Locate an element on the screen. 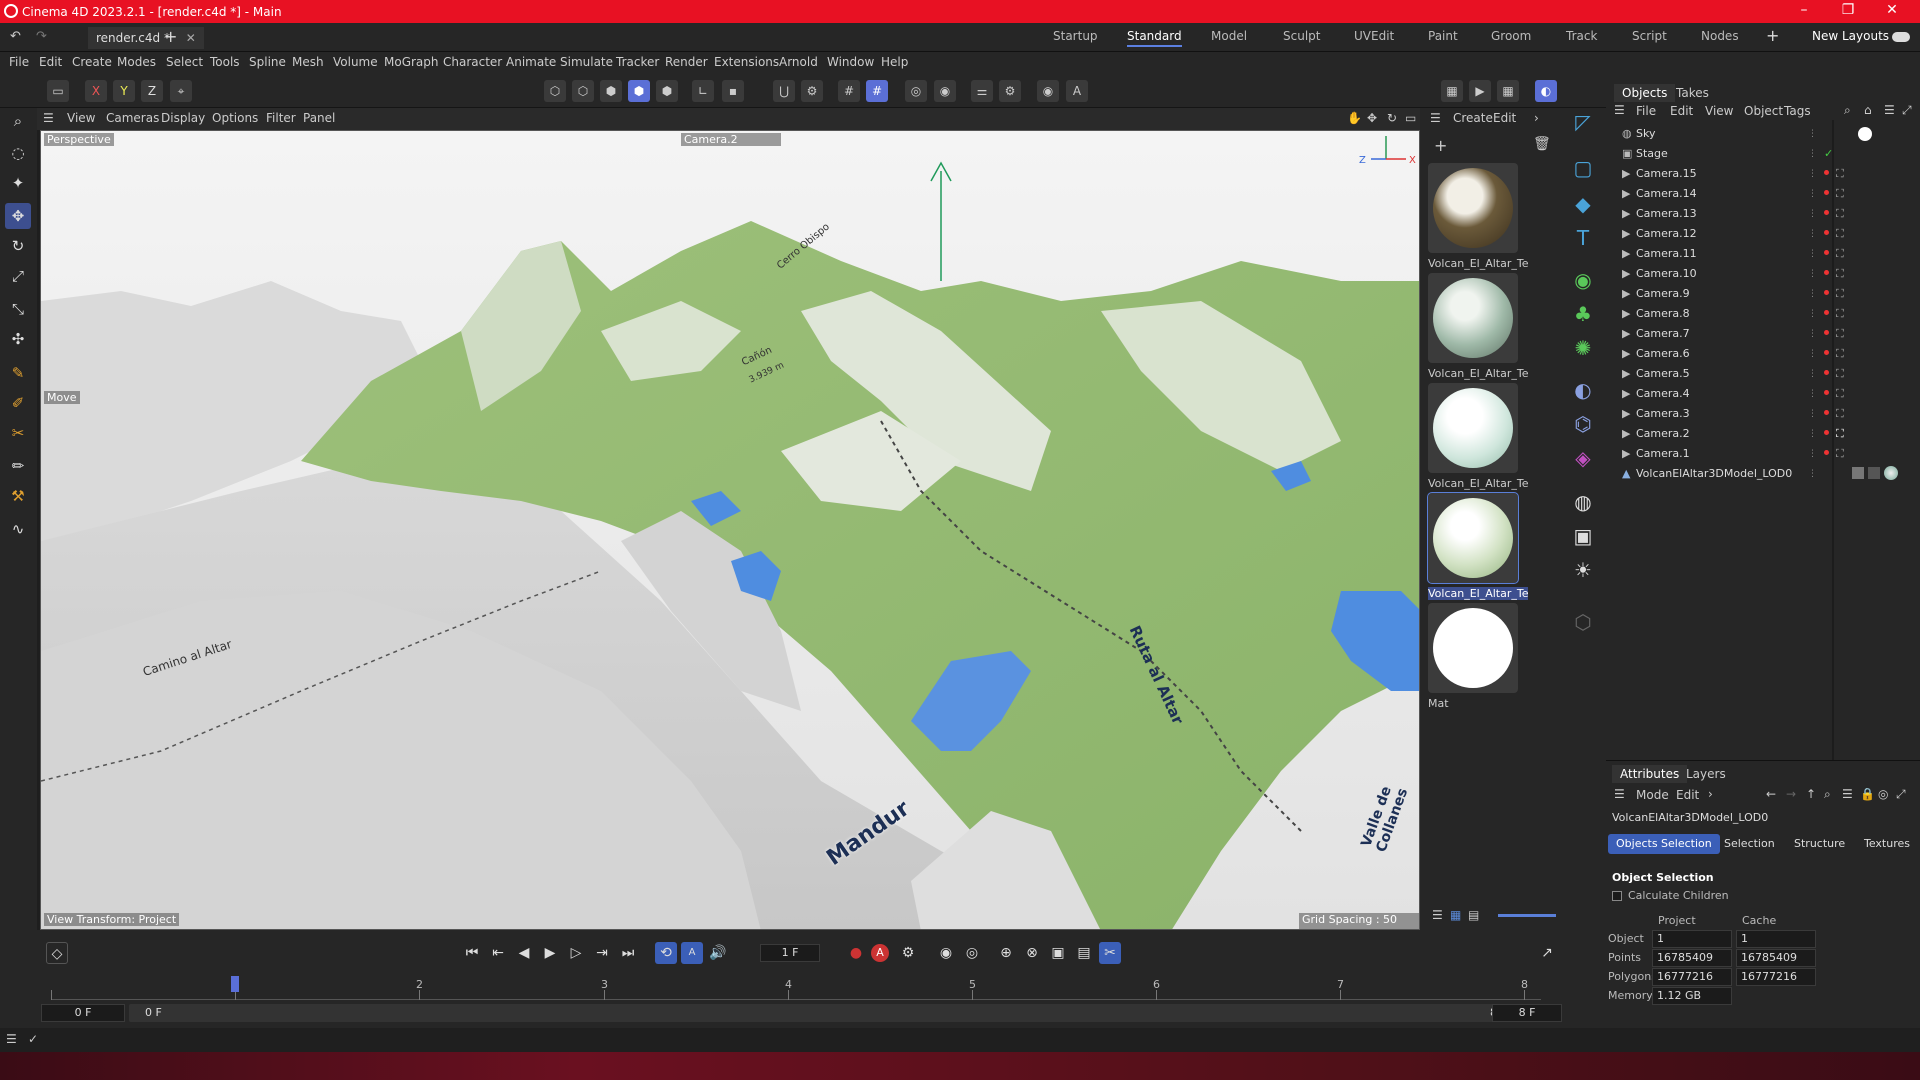 This screenshot has width=1920, height=1080. maximize-button: ❐ is located at coordinates (1848, 11).